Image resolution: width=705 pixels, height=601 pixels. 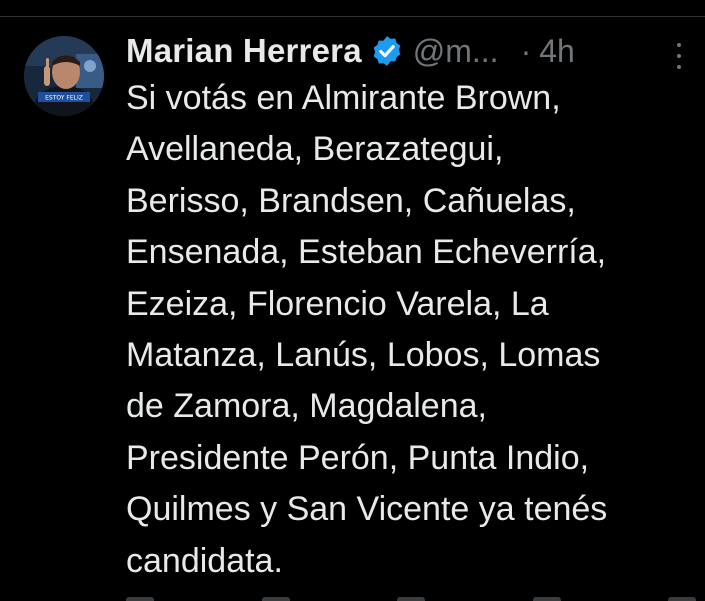 I want to click on tweet-text-line: Ezeiza, Florencio Varela, La, so click(x=337, y=303).